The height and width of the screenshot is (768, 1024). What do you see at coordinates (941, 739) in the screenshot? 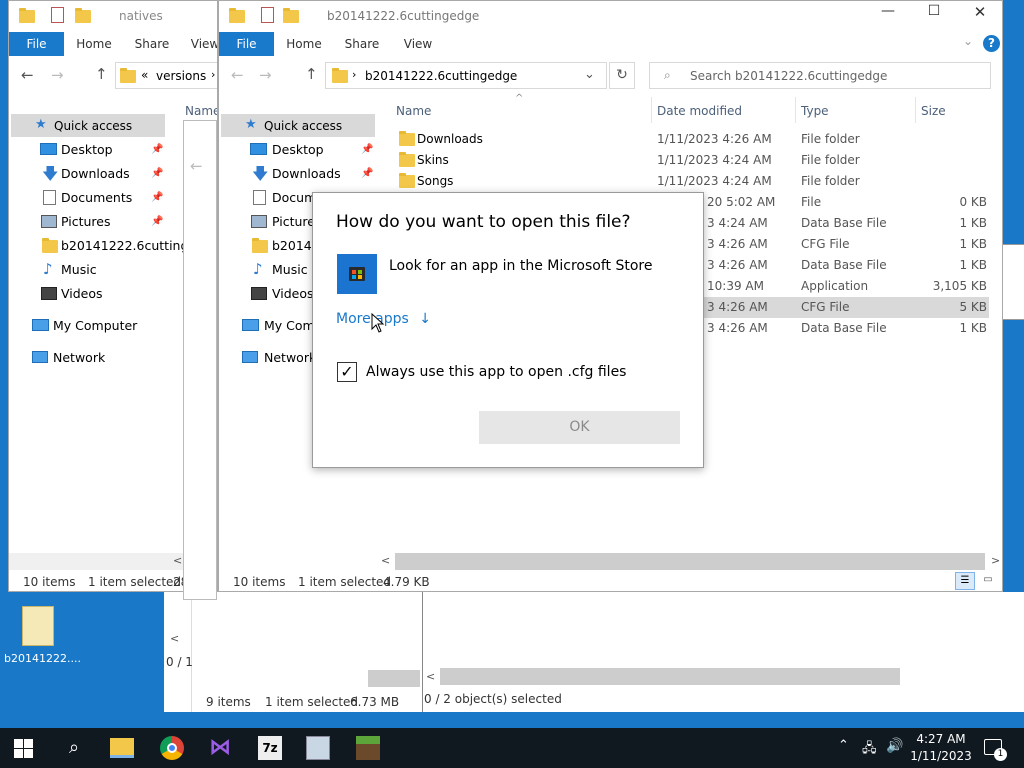
I see `clock-time: 4:27 AM` at bounding box center [941, 739].